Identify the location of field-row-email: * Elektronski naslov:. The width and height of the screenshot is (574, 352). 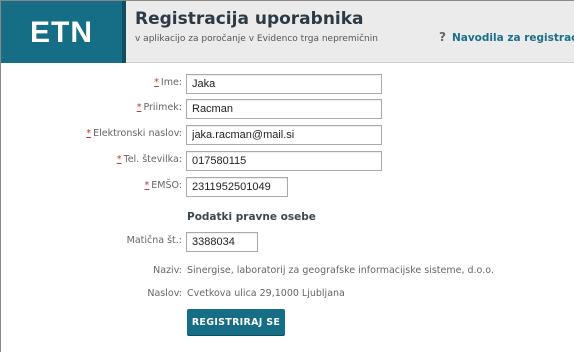
(287, 135).